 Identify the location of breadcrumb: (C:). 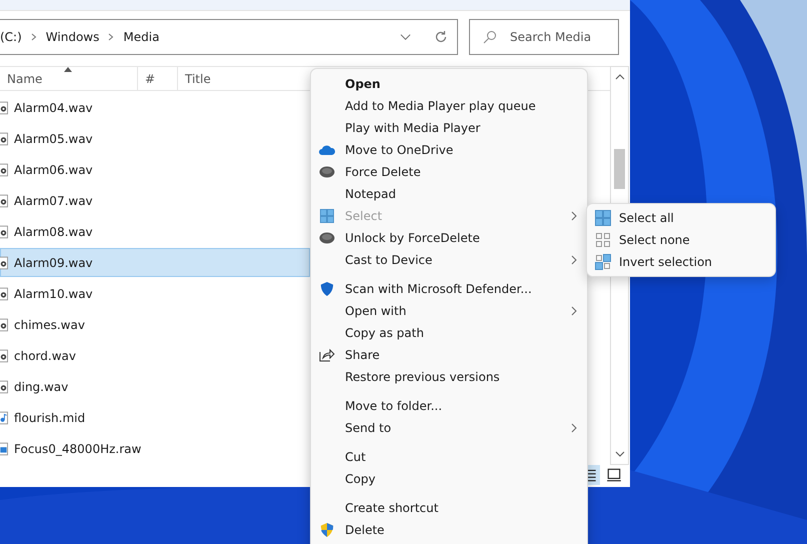
(11, 37).